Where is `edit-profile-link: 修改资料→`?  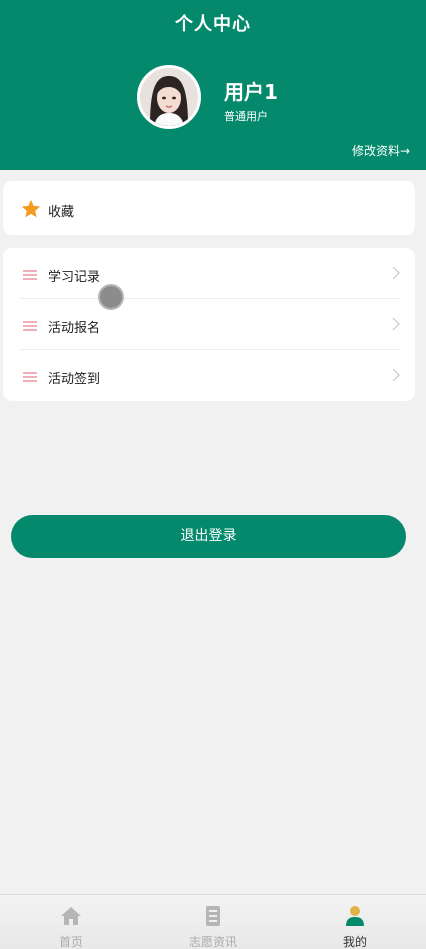 edit-profile-link: 修改资料→ is located at coordinates (381, 150).